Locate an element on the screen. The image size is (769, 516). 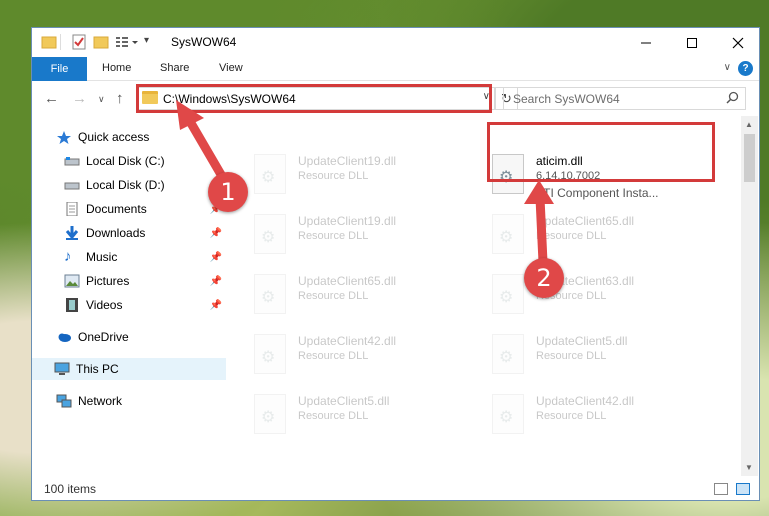
download-arrow-icon is located at coordinates (72, 233).